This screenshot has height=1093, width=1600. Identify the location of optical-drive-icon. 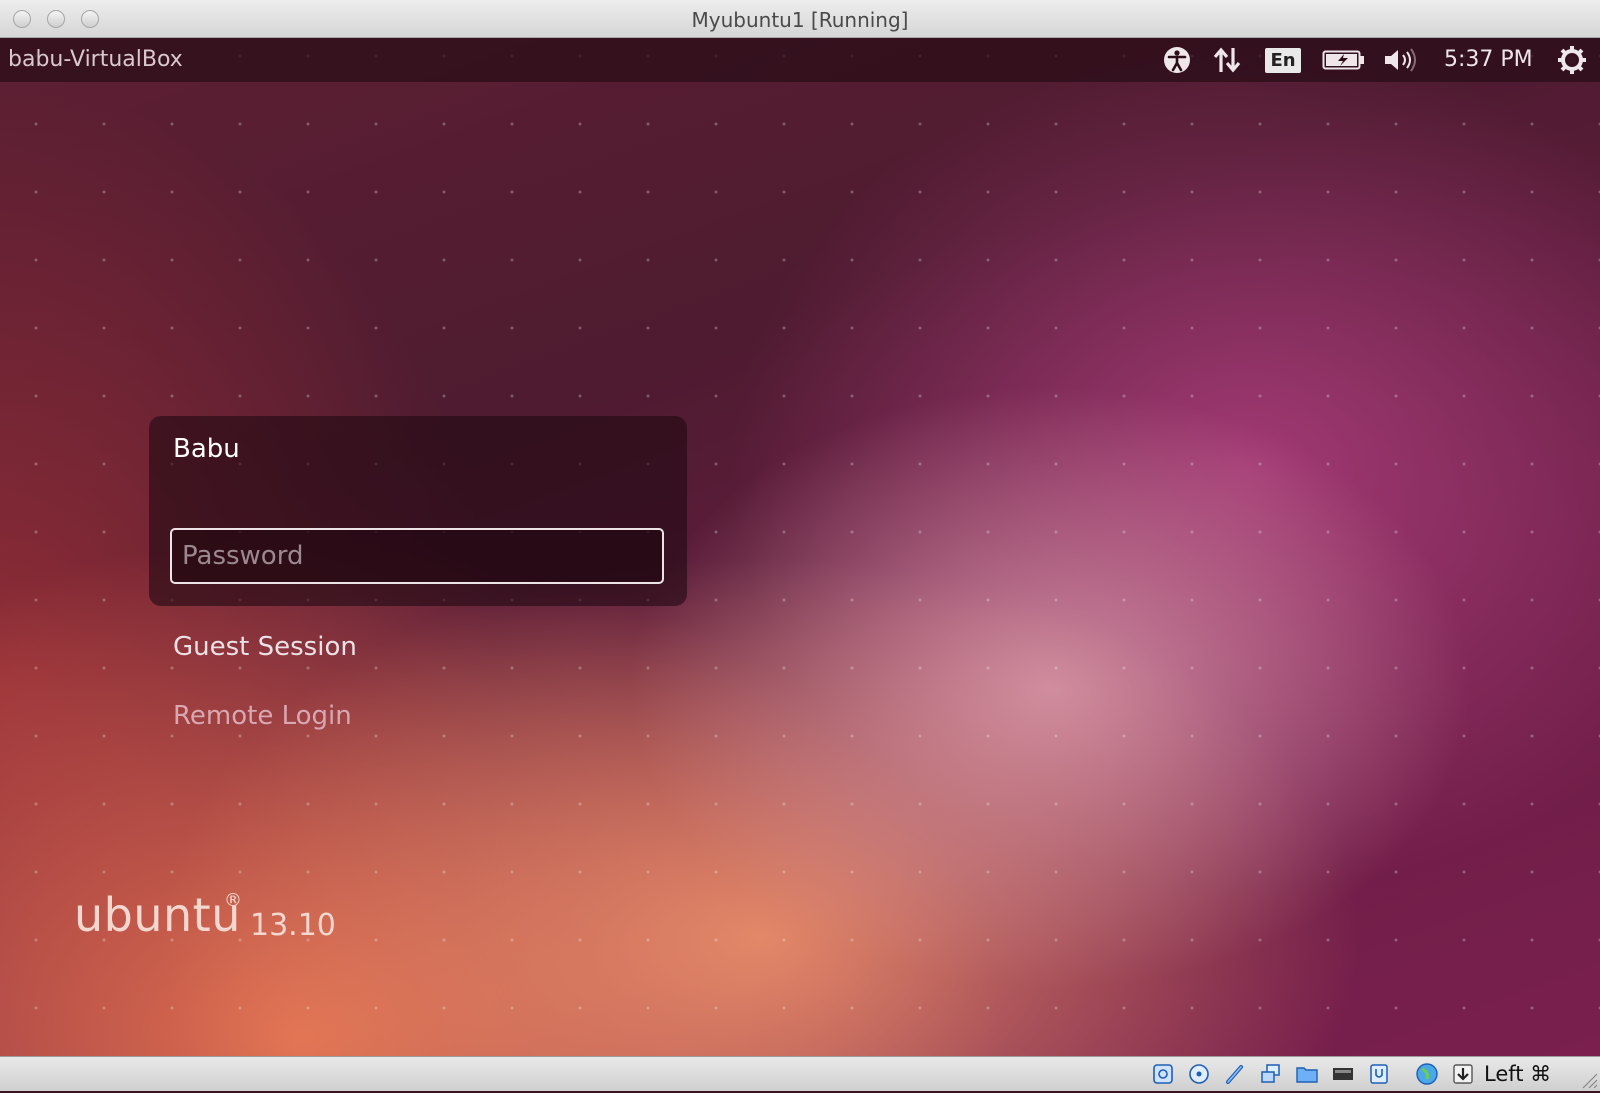
(1199, 1074).